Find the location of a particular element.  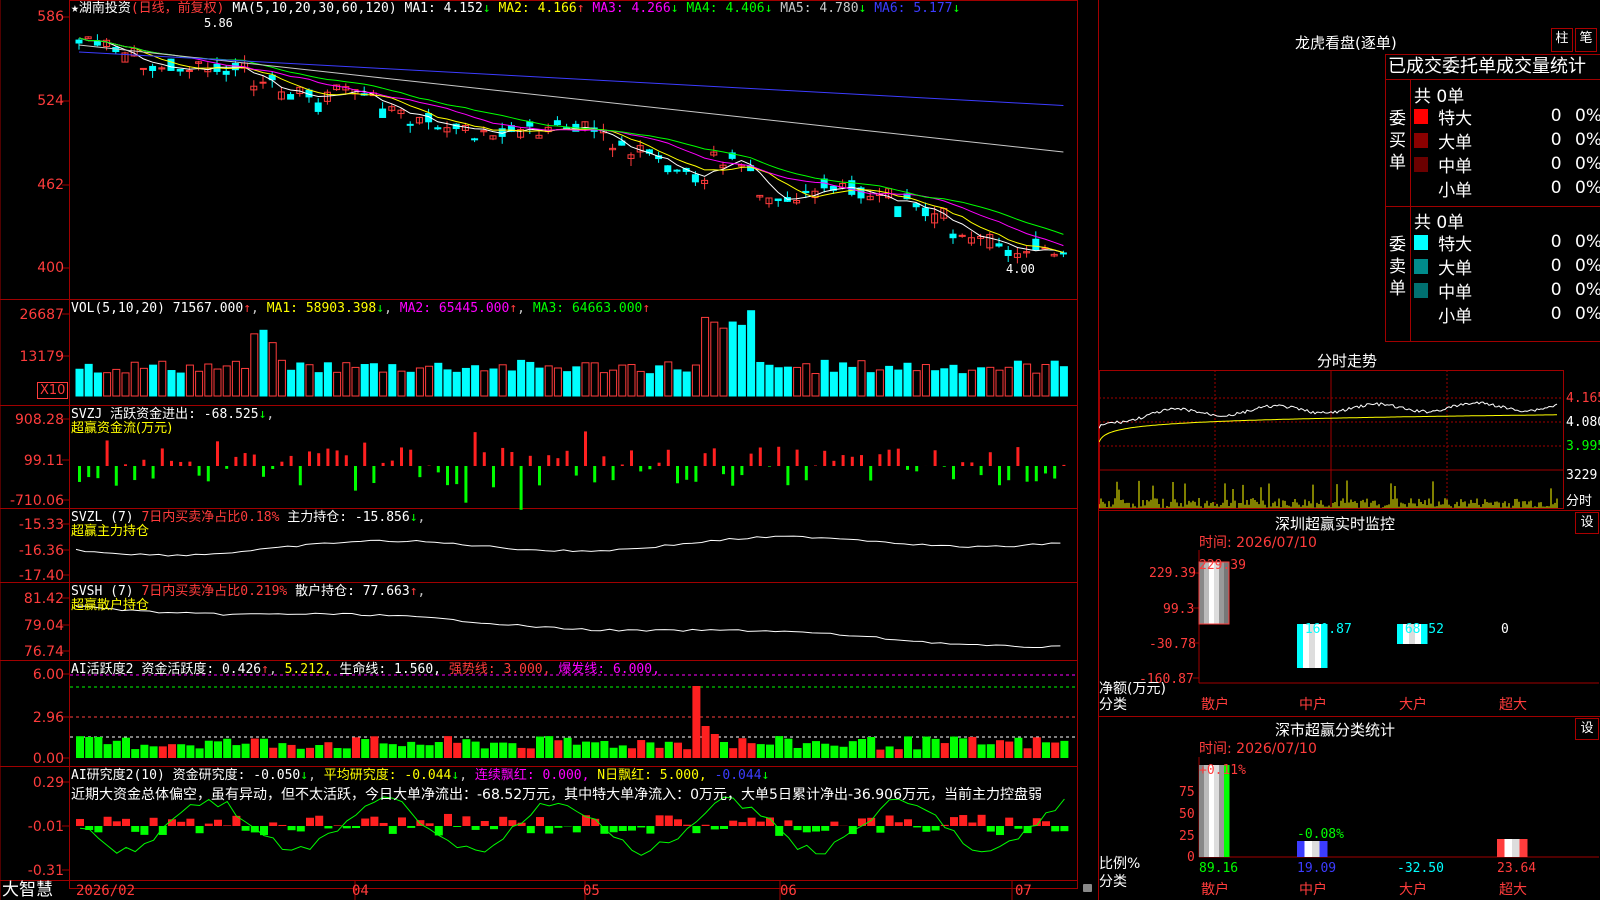

sell-row-3: 小单 0 0% is located at coordinates (1507, 314).